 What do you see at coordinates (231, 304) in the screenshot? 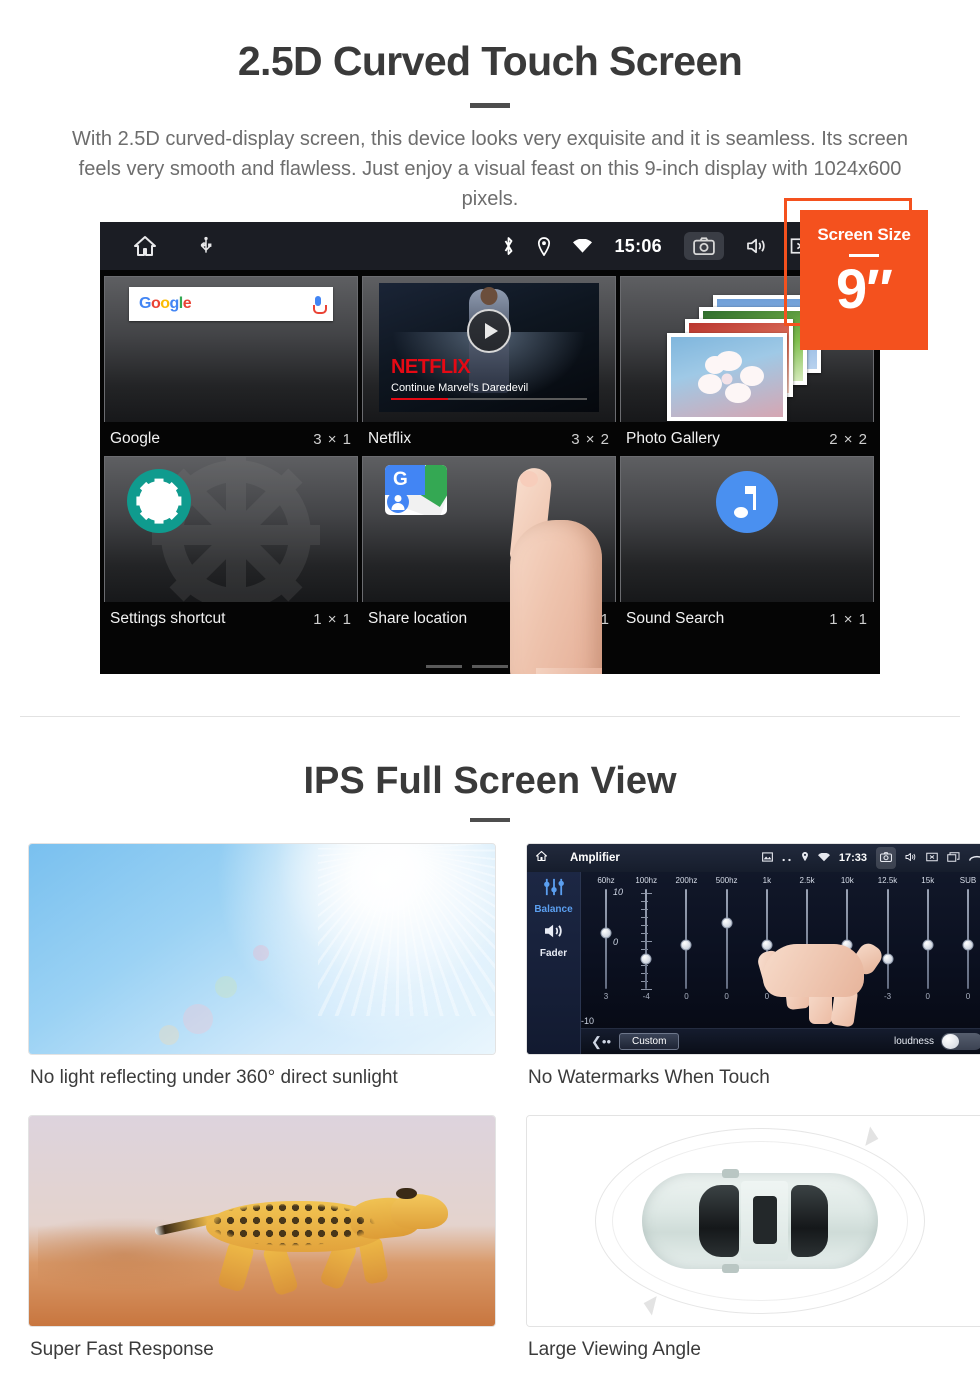
I see `search-input: Google` at bounding box center [231, 304].